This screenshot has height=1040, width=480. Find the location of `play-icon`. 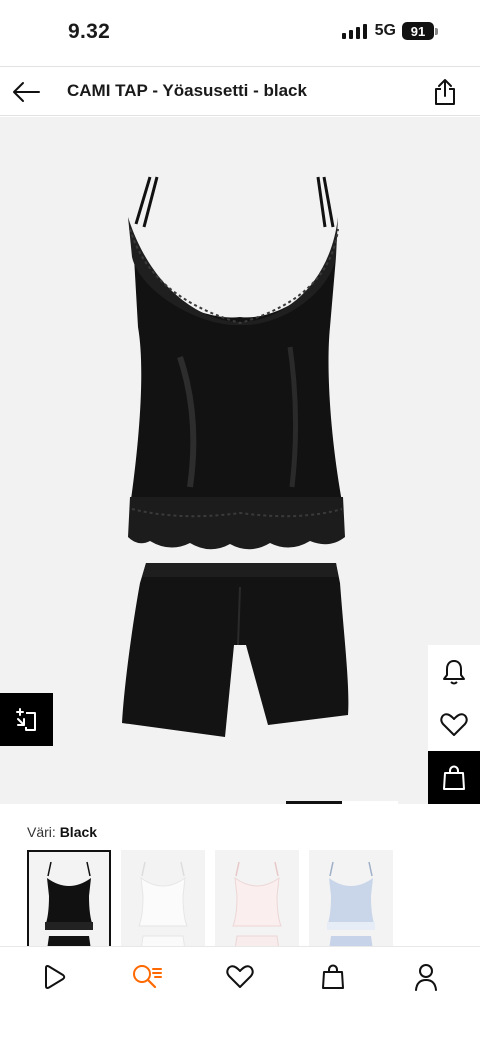

play-icon is located at coordinates (55, 977).